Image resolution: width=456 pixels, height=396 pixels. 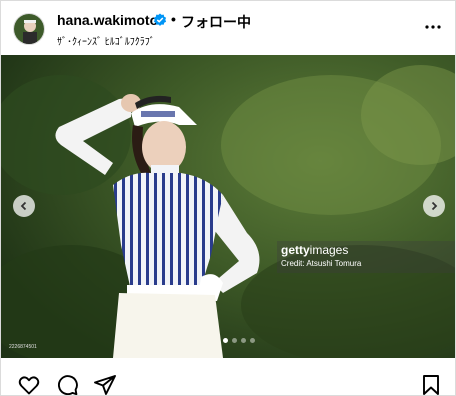 What do you see at coordinates (29, 29) in the screenshot?
I see `avatar` at bounding box center [29, 29].